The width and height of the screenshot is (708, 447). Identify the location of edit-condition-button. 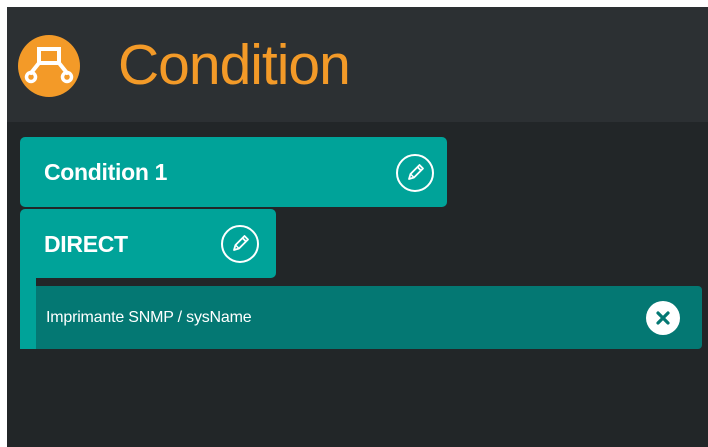
(415, 173).